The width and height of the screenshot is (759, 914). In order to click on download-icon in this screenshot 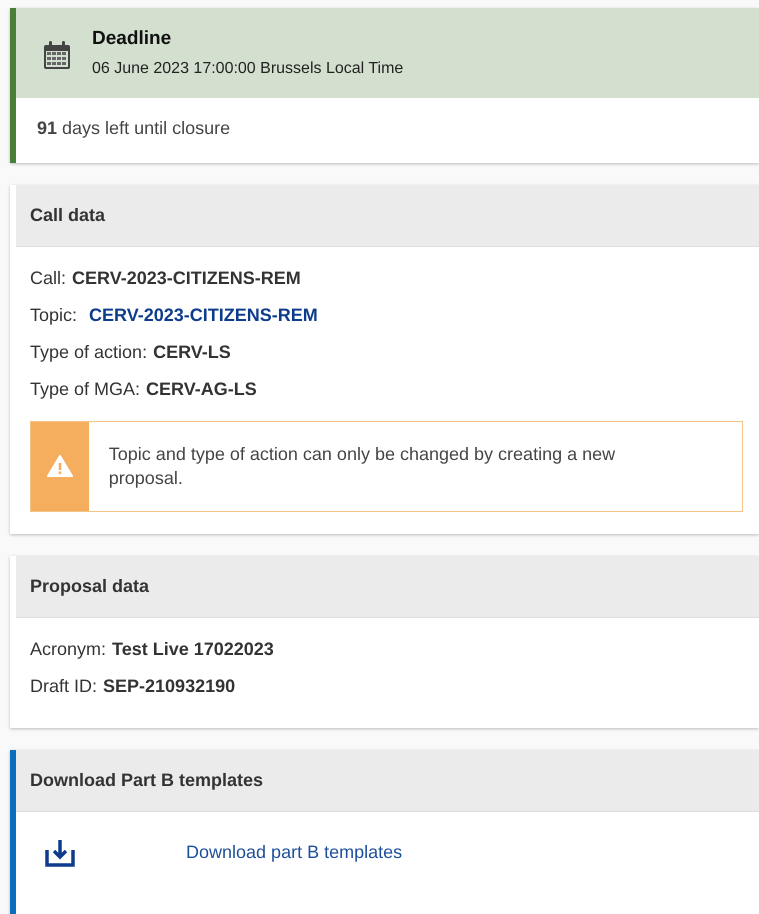, I will do `click(60, 853)`.